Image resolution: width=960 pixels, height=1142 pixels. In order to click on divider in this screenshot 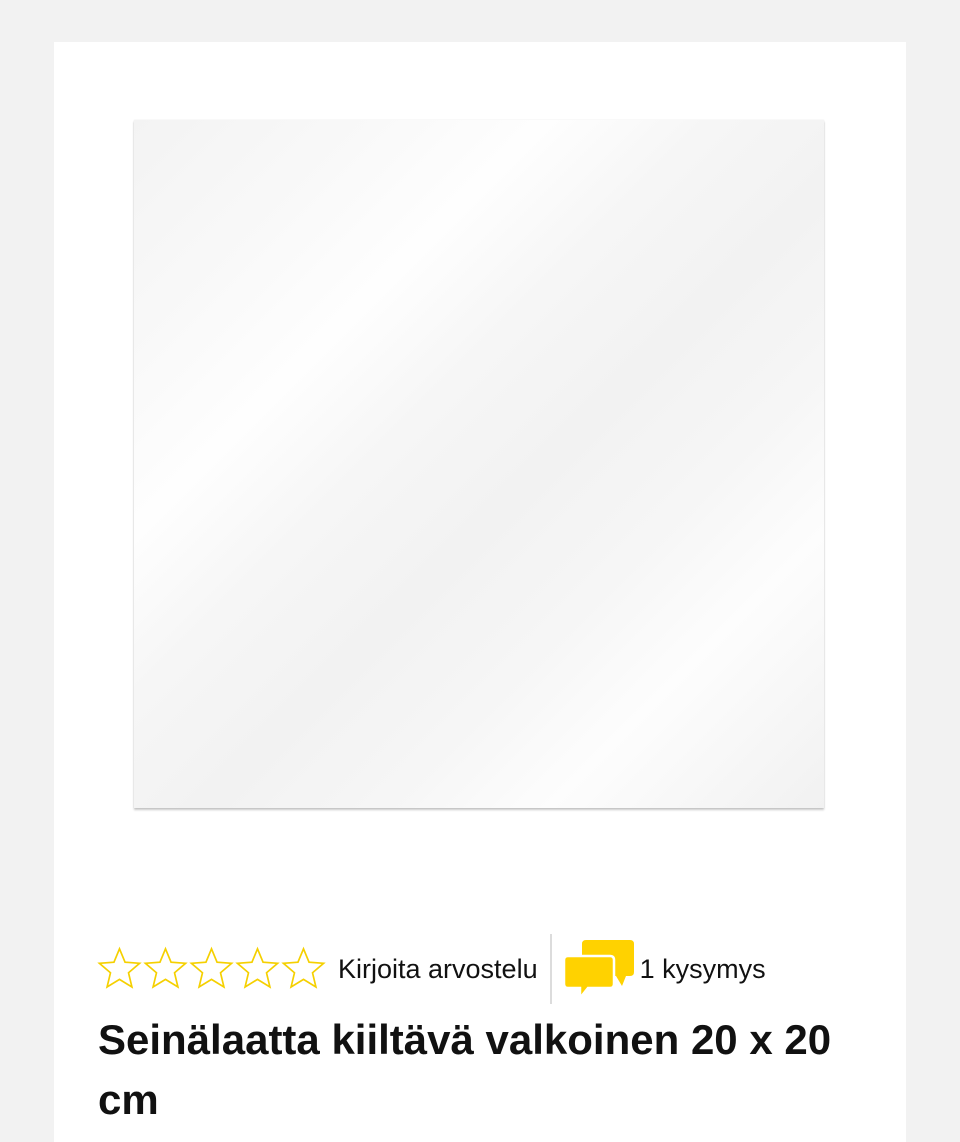, I will do `click(550, 969)`.